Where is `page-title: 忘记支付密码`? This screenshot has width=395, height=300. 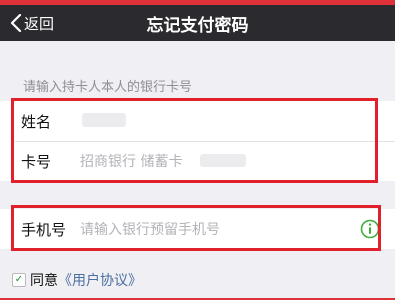
page-title: 忘记支付密码 is located at coordinates (197, 25).